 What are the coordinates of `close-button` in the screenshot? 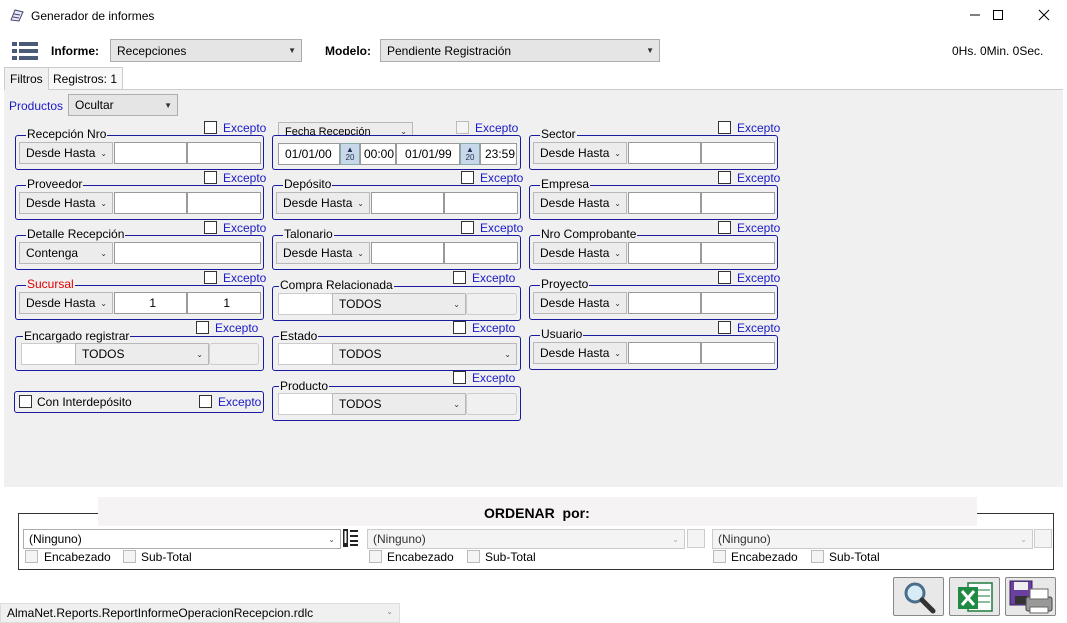 It's located at (1044, 15).